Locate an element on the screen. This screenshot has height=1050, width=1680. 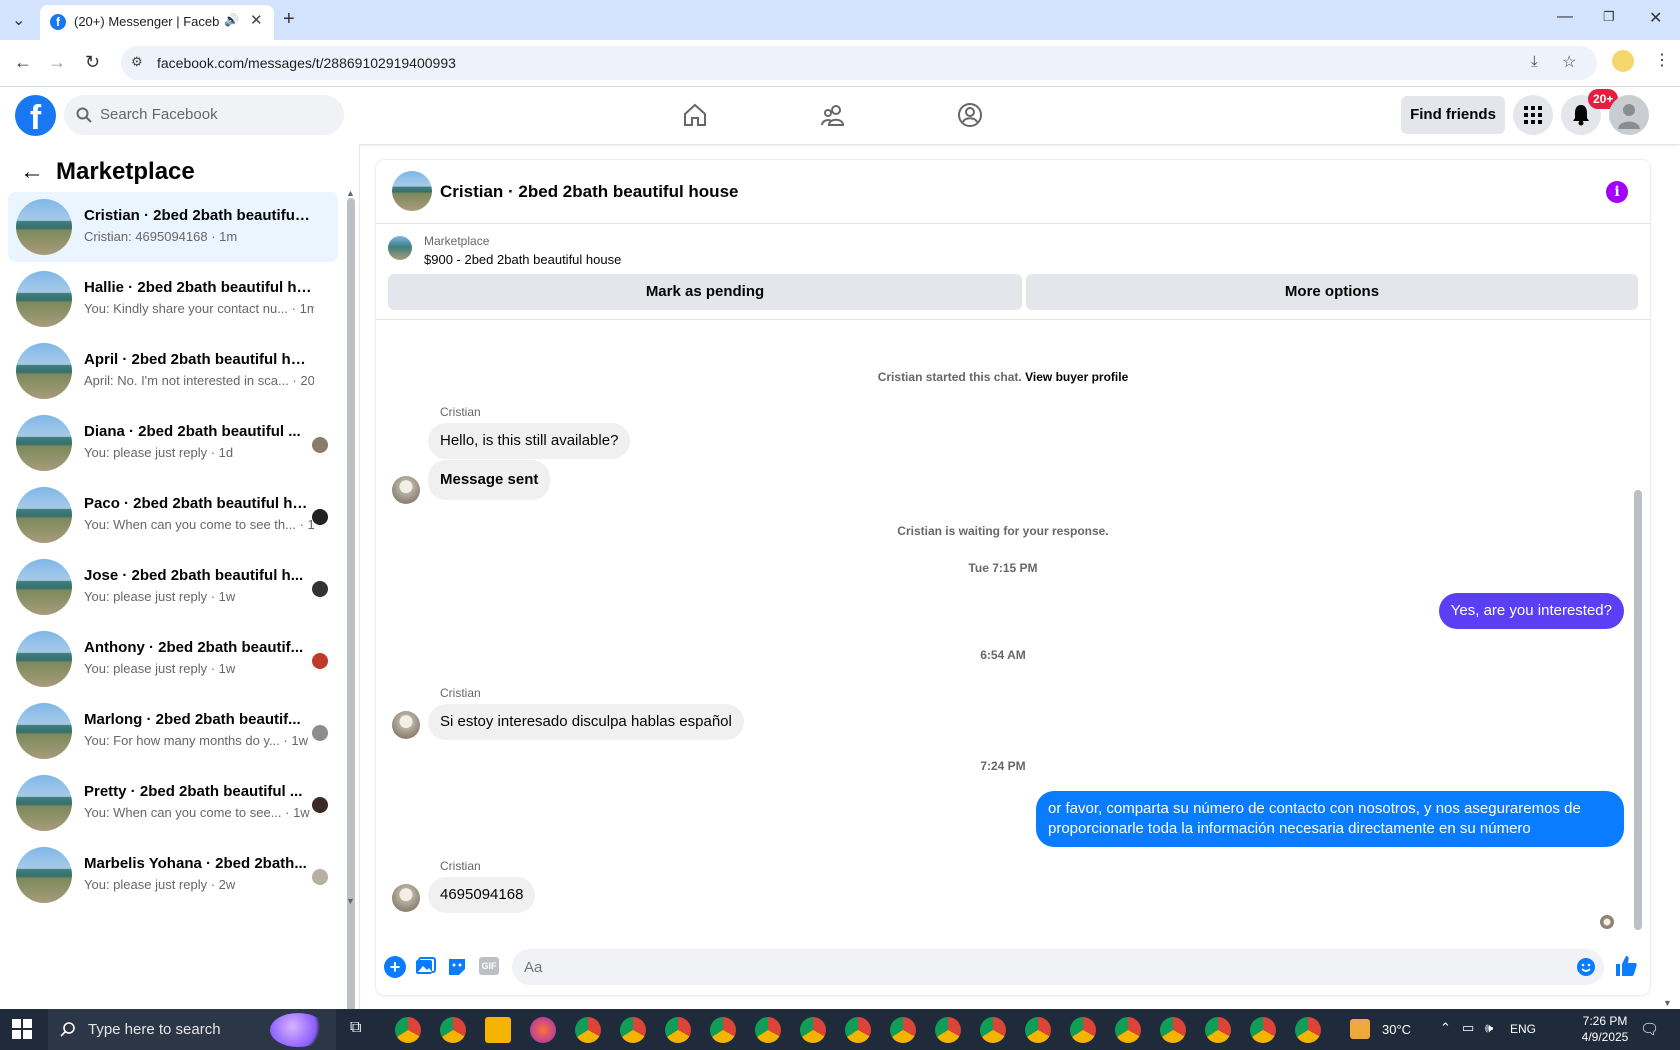
message-input is located at coordinates (1058, 967).